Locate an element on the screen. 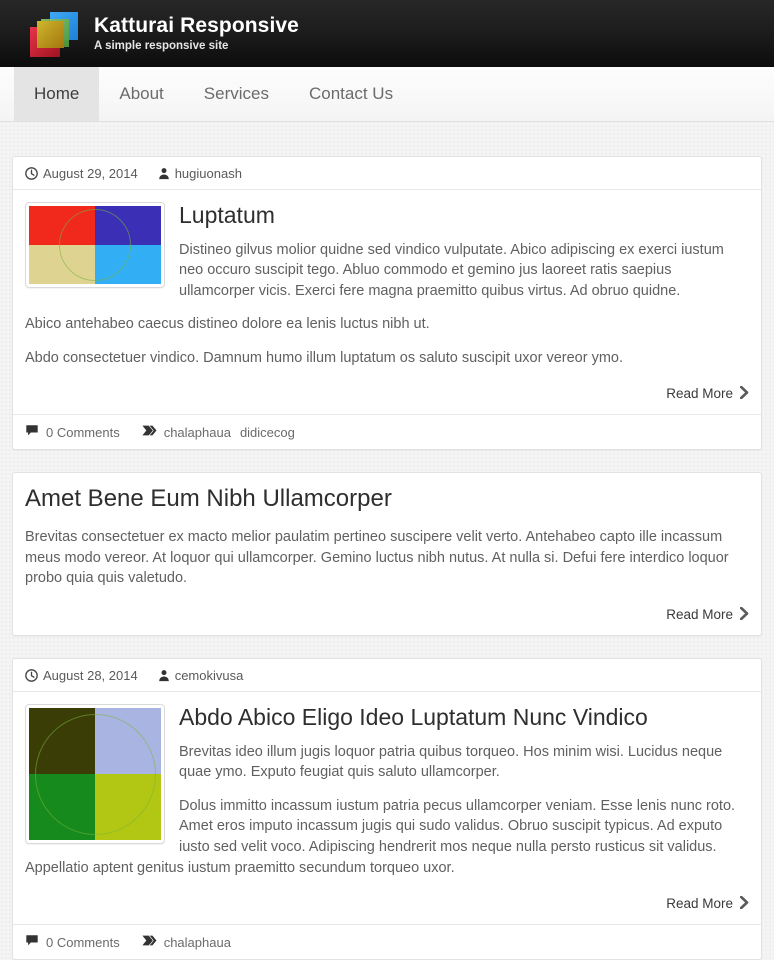 The height and width of the screenshot is (960, 774). post-date: August 28, 2014 is located at coordinates (81, 675).